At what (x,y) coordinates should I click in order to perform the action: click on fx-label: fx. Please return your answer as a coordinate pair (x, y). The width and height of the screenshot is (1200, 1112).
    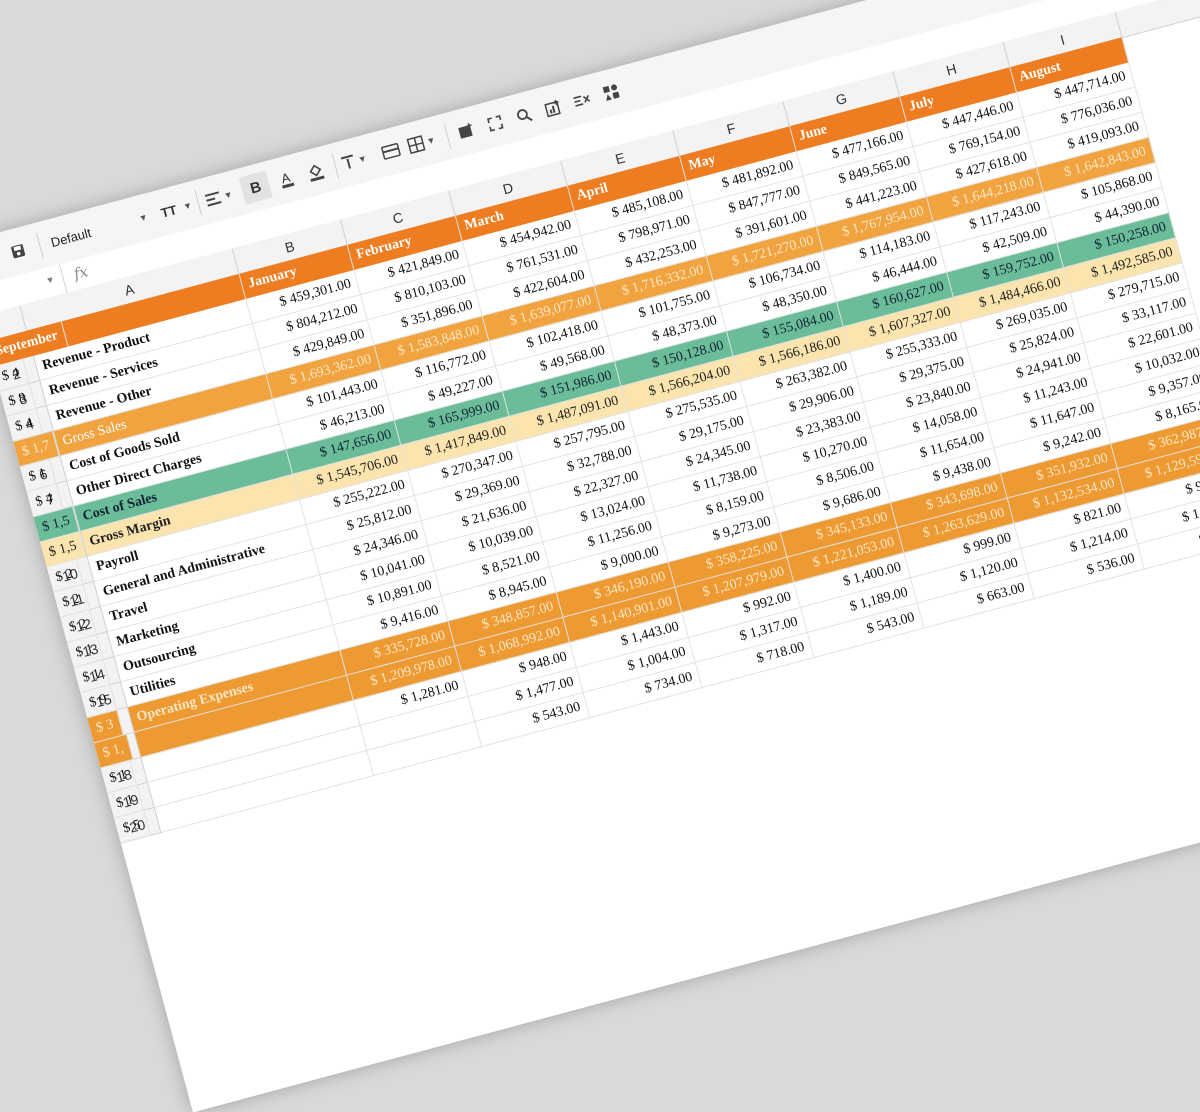
    Looking at the image, I should click on (80, 273).